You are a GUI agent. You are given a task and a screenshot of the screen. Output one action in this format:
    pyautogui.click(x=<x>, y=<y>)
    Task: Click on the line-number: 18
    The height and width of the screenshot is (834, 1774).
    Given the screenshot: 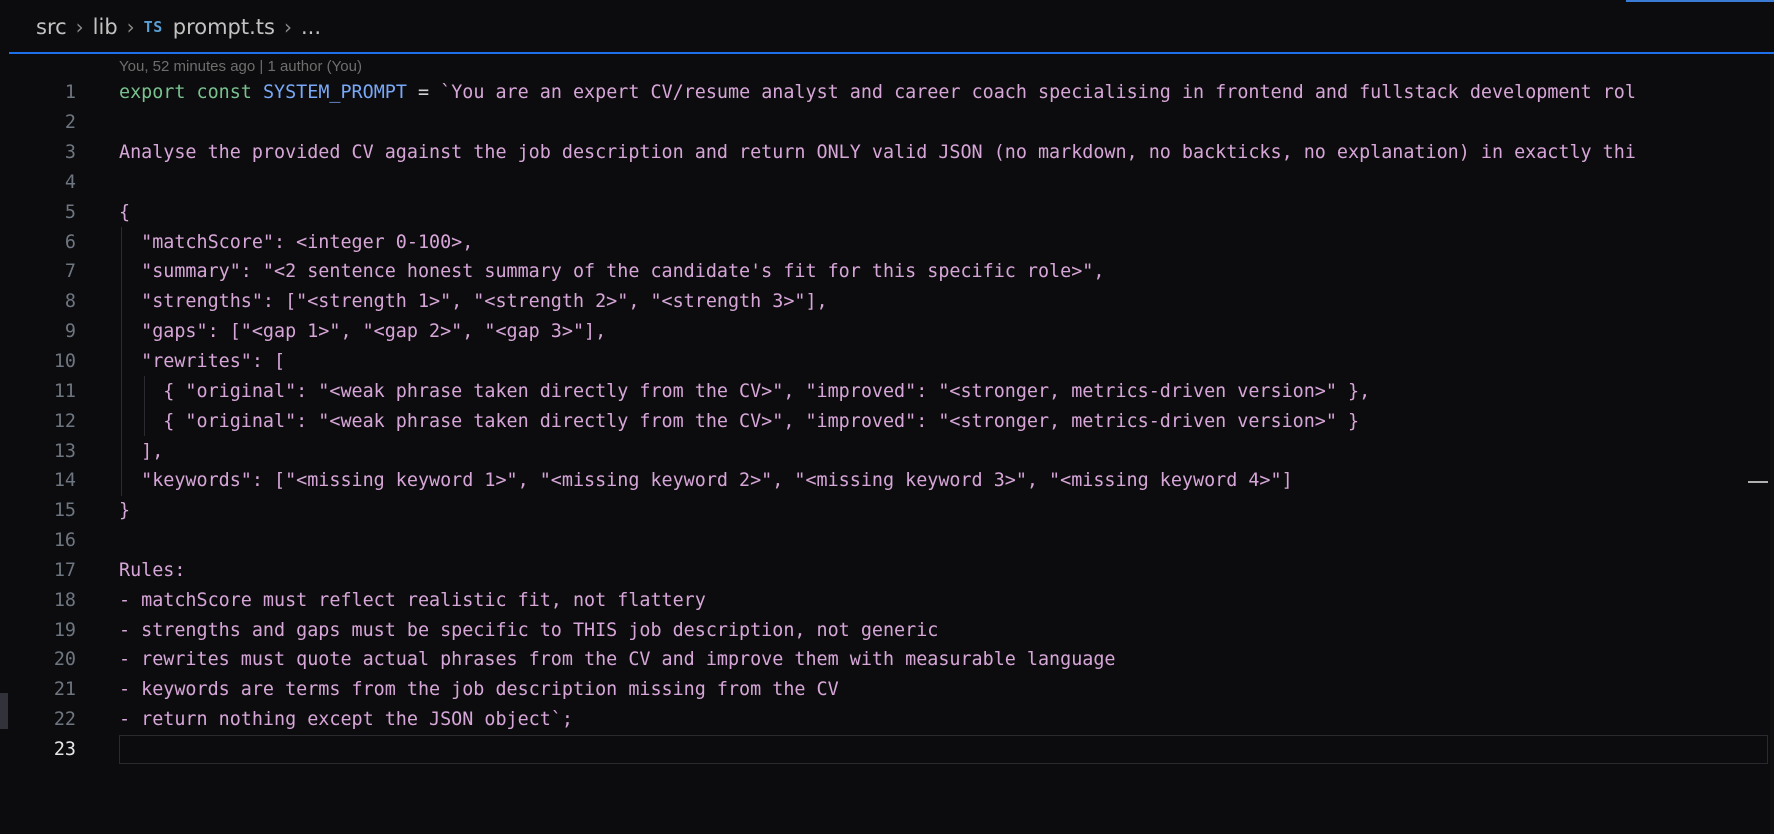 What is the action you would take?
    pyautogui.click(x=64, y=600)
    